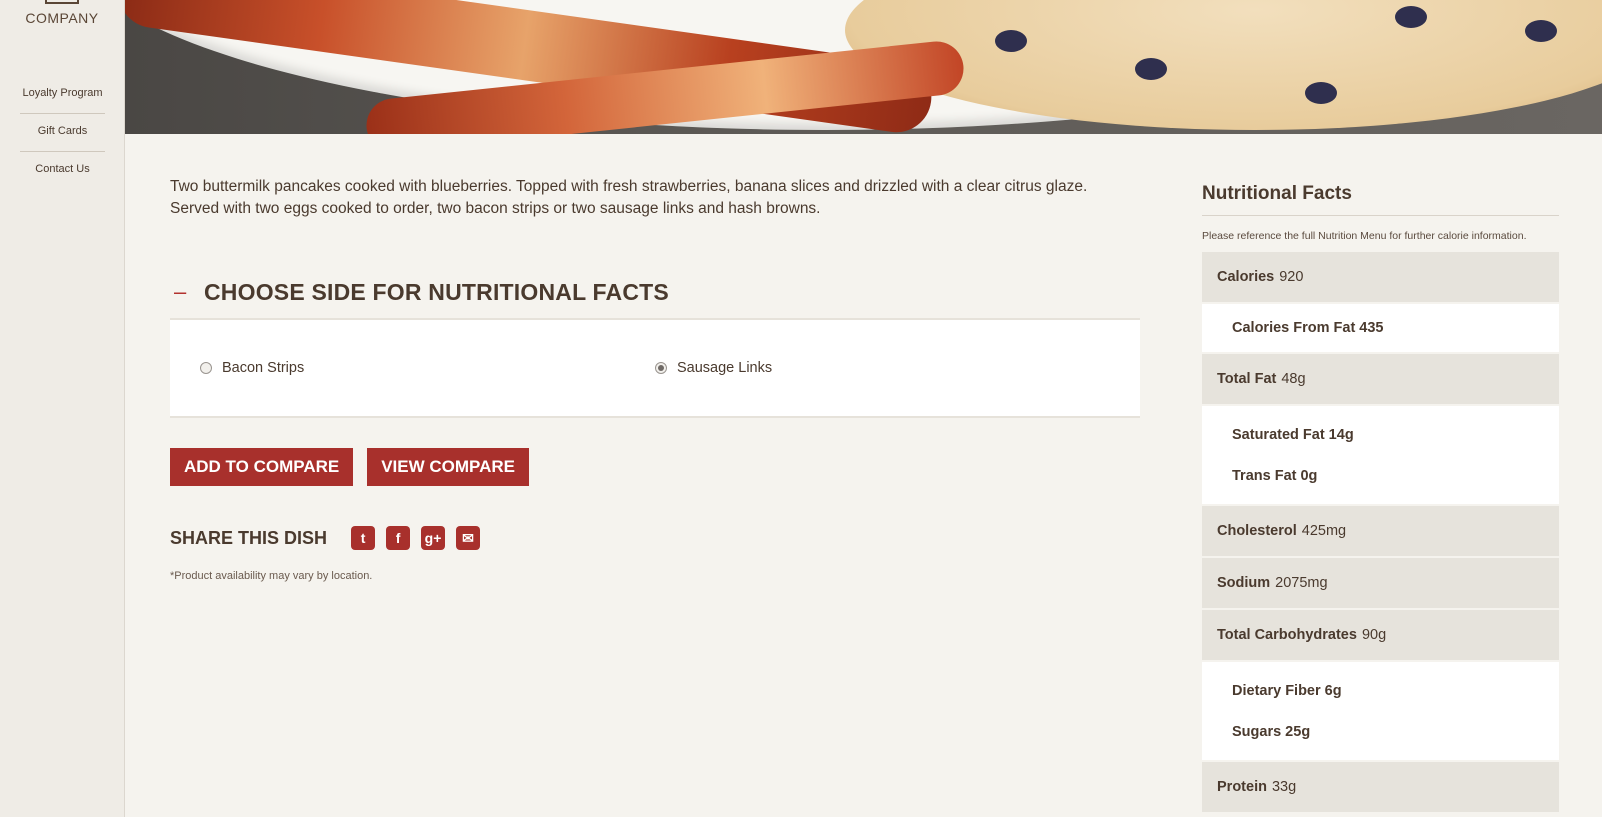 The width and height of the screenshot is (1602, 817). I want to click on nutrition-row-saturated-fat: Saturated Fat 14g, so click(1380, 431).